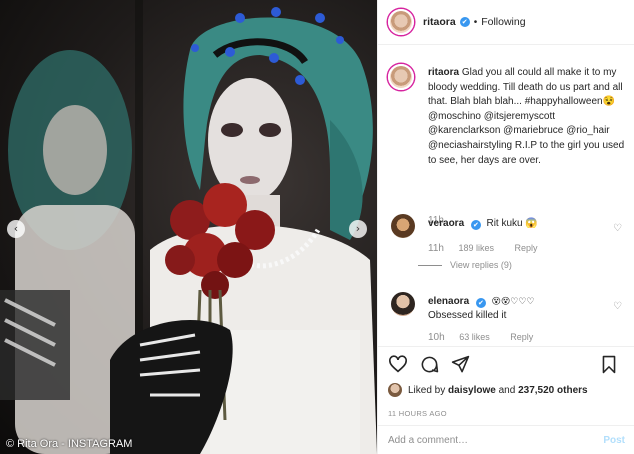 This screenshot has width=634, height=454. I want to click on commenter-username: elenaora, so click(448, 301).